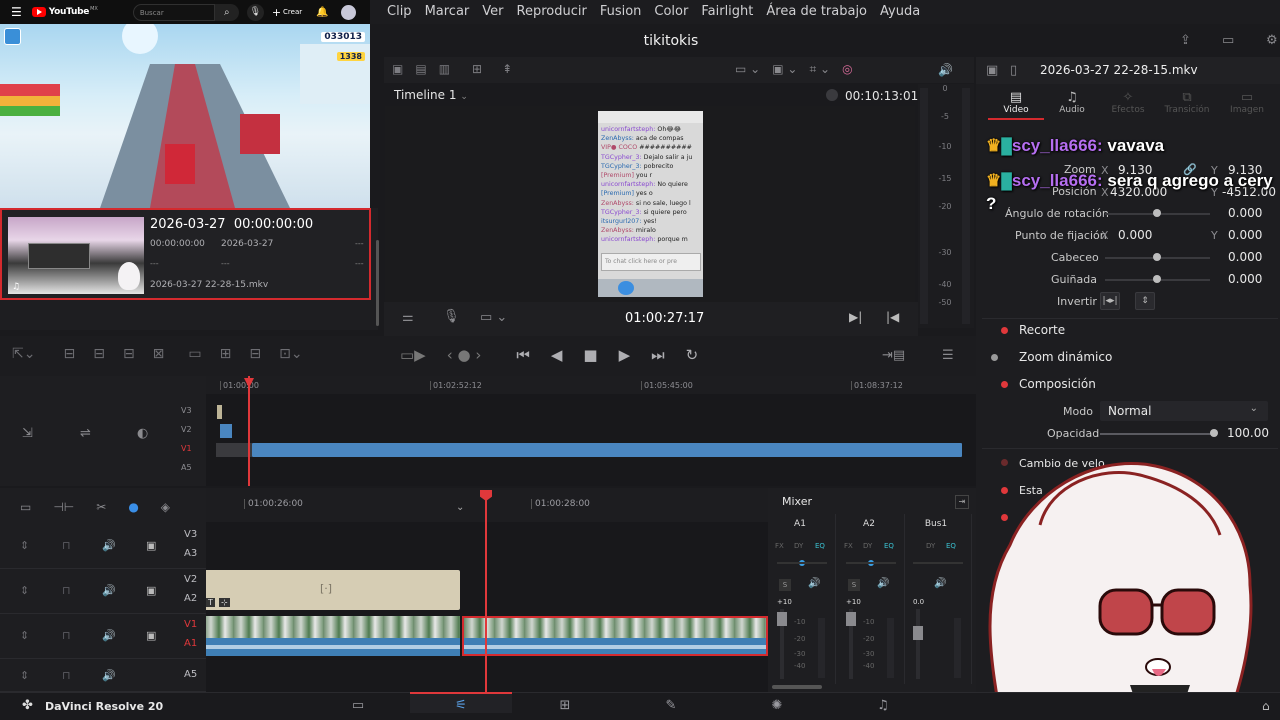 This screenshot has width=1280, height=720. What do you see at coordinates (523, 355) in the screenshot?
I see `go-to-start-button: ⏮` at bounding box center [523, 355].